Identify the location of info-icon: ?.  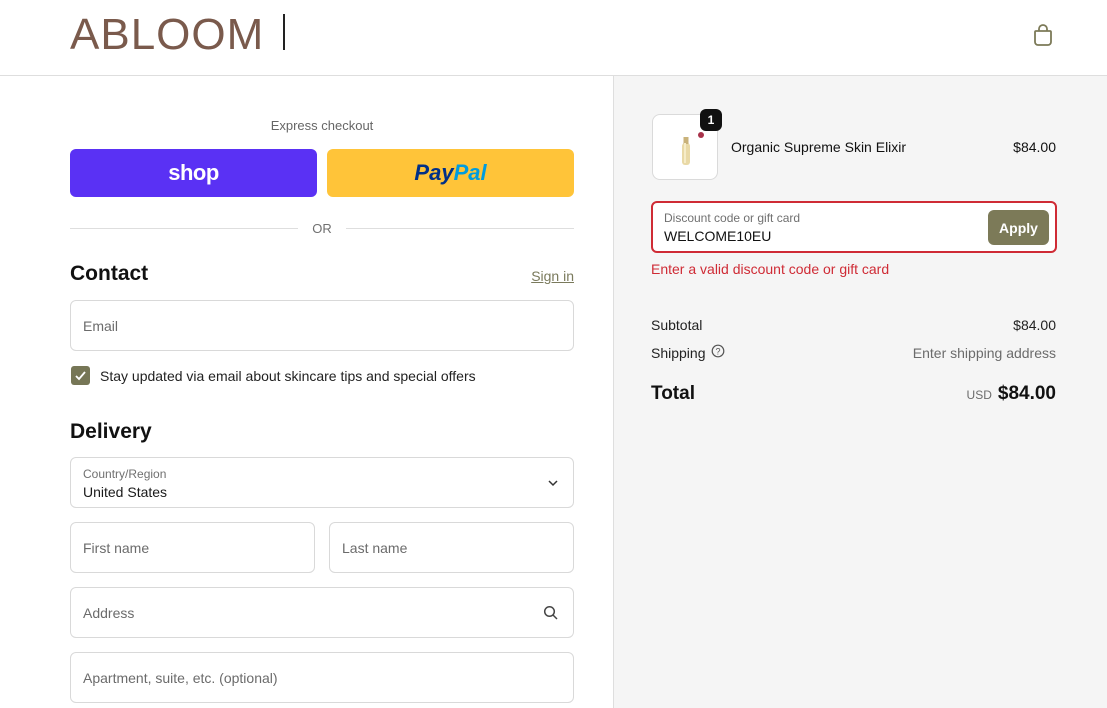
(718, 351).